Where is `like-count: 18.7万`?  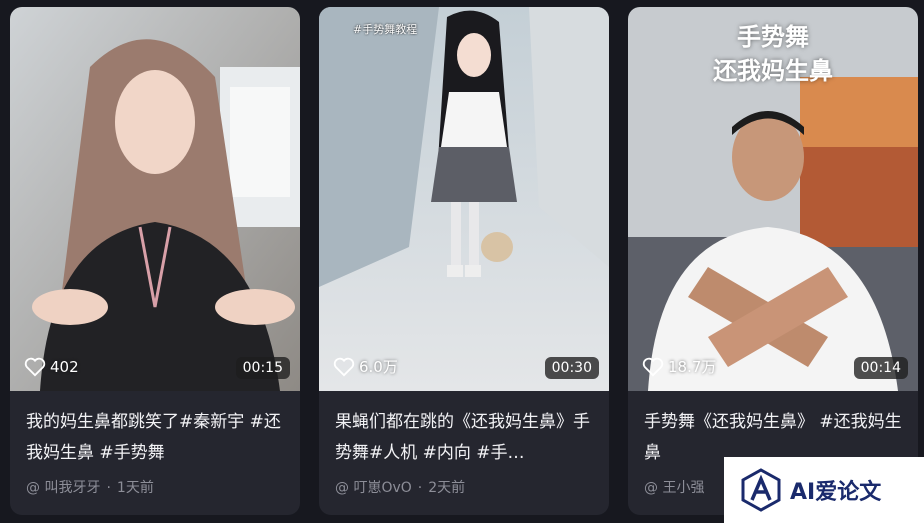
like-count: 18.7万 is located at coordinates (679, 366).